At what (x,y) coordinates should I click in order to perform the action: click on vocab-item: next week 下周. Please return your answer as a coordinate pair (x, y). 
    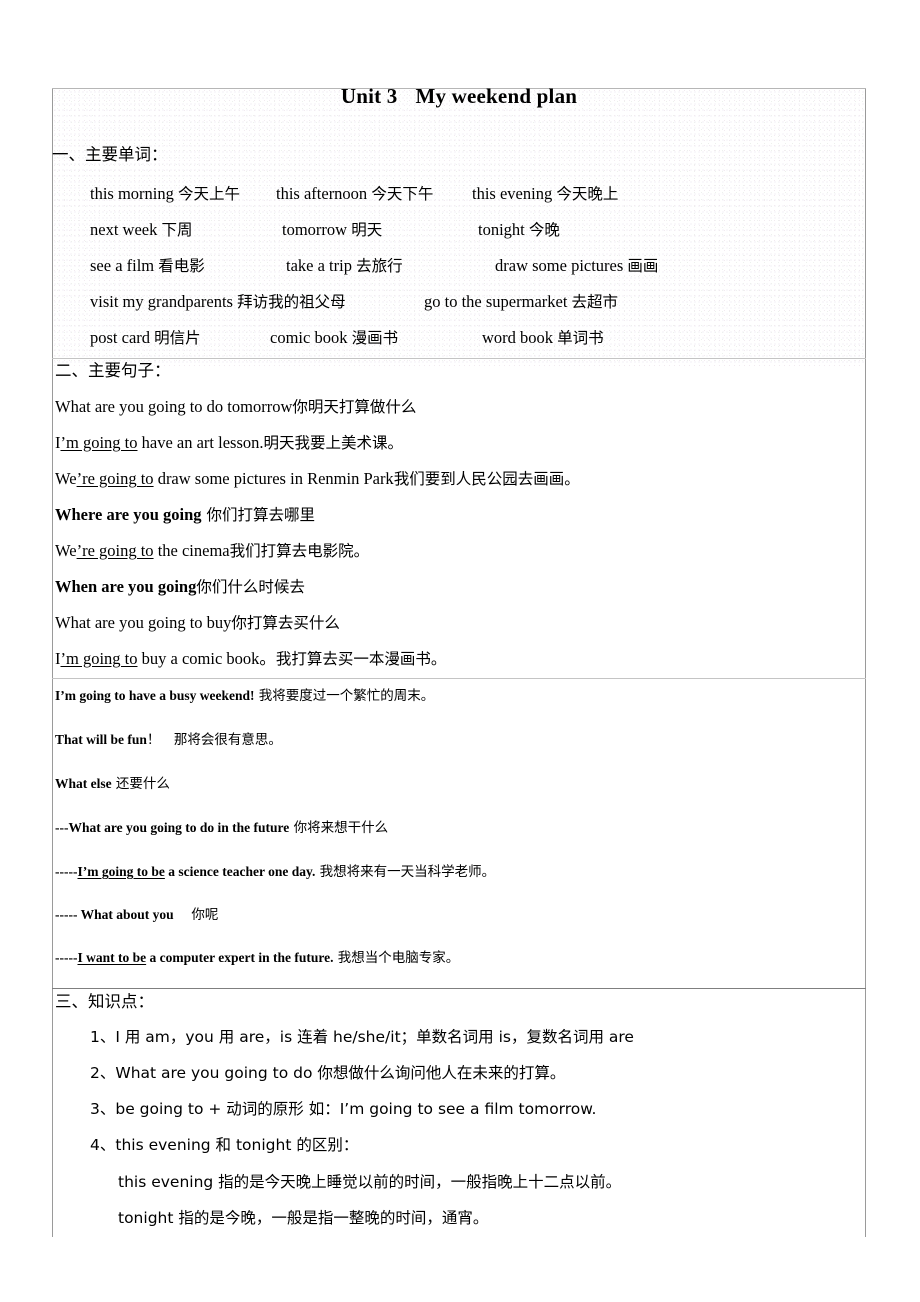
    Looking at the image, I should click on (141, 229).